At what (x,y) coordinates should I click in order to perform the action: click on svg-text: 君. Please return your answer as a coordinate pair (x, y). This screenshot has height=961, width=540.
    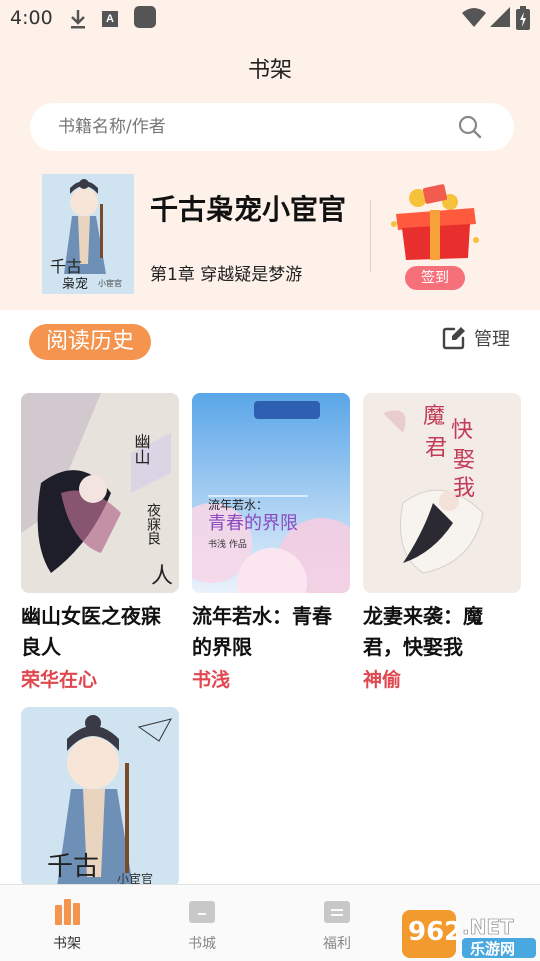
    Looking at the image, I should click on (436, 448).